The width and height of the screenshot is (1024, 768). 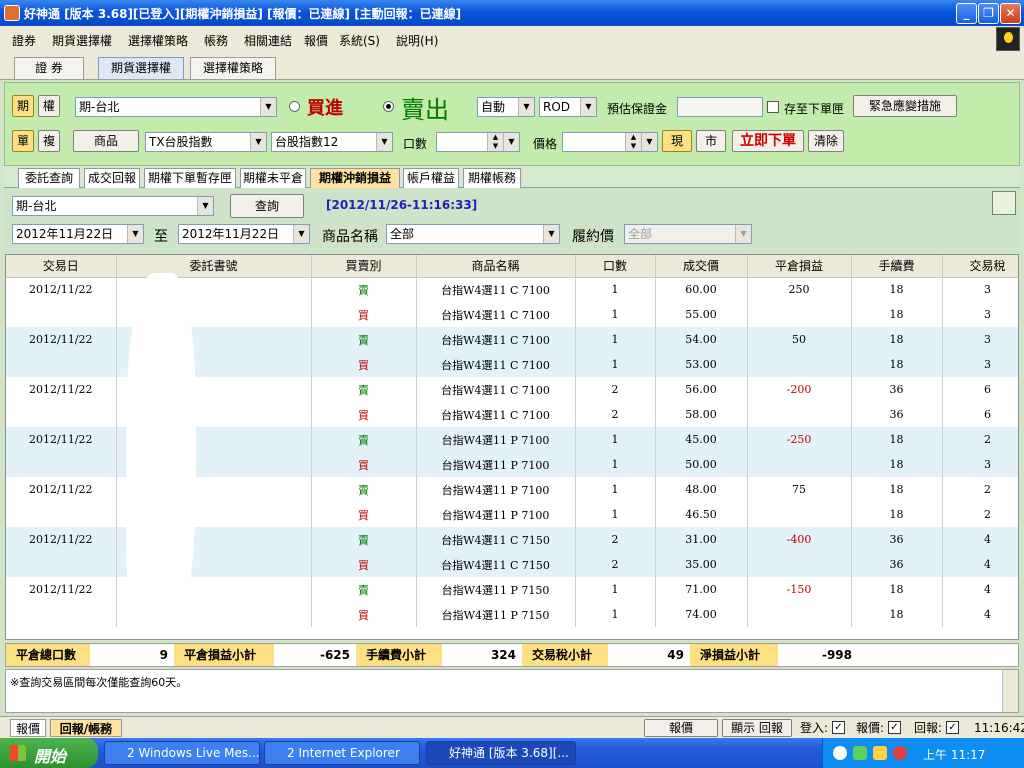 I want to click on sub-tabs: 委託查詢 成交回報 期權下單暫存匣 期權未平倉 期權沖銷損益 帳戶權益 期權帳務, so click(x=512, y=177).